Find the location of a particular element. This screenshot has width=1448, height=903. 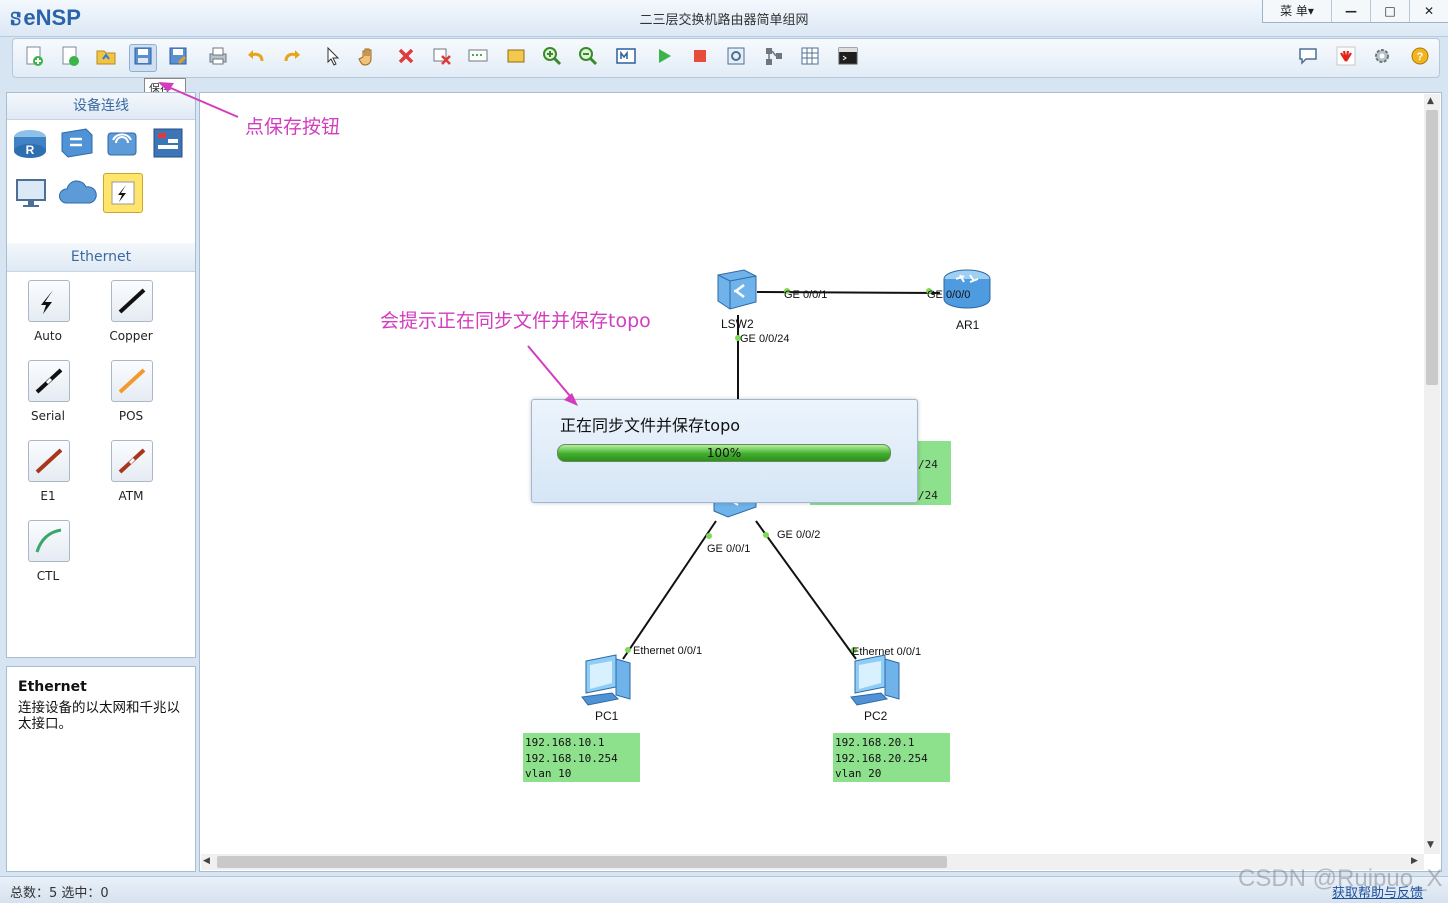

select-pointer-icon is located at coordinates (332, 58).